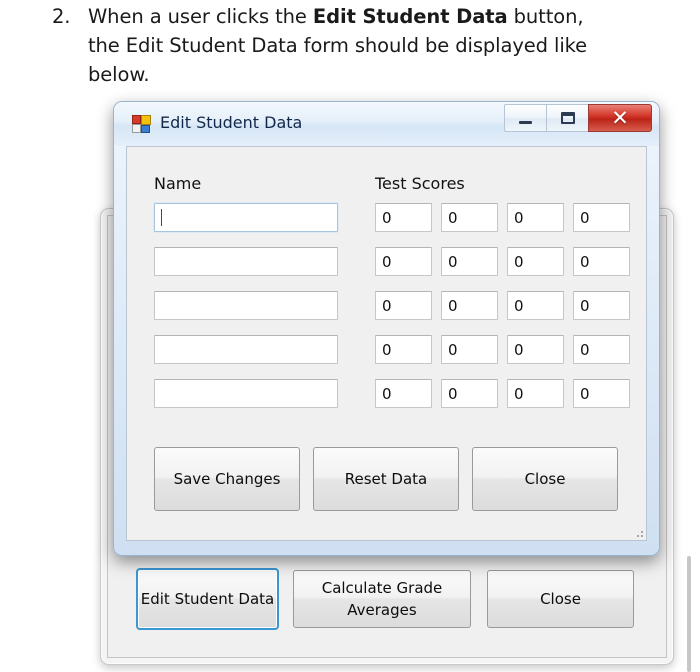 This screenshot has width=700, height=672. I want to click on score-input-3-3: 0, so click(535, 305).